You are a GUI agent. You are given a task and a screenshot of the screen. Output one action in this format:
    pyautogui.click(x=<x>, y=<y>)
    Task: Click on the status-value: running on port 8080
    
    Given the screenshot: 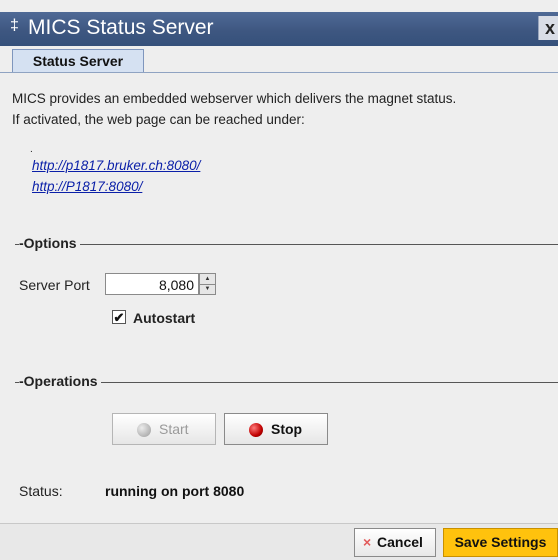 What is the action you would take?
    pyautogui.click(x=175, y=491)
    